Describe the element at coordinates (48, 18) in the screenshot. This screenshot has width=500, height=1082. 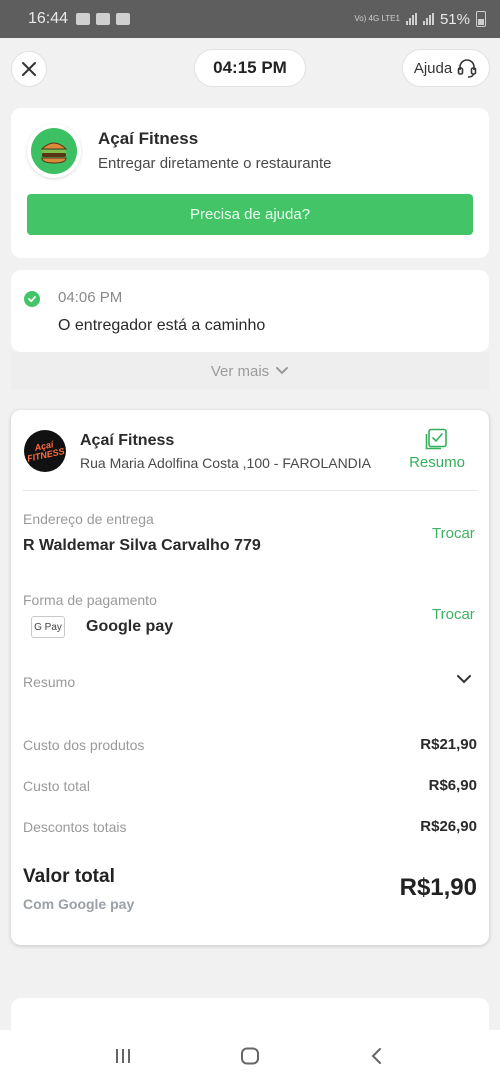
I see `status-time: 16:44` at that location.